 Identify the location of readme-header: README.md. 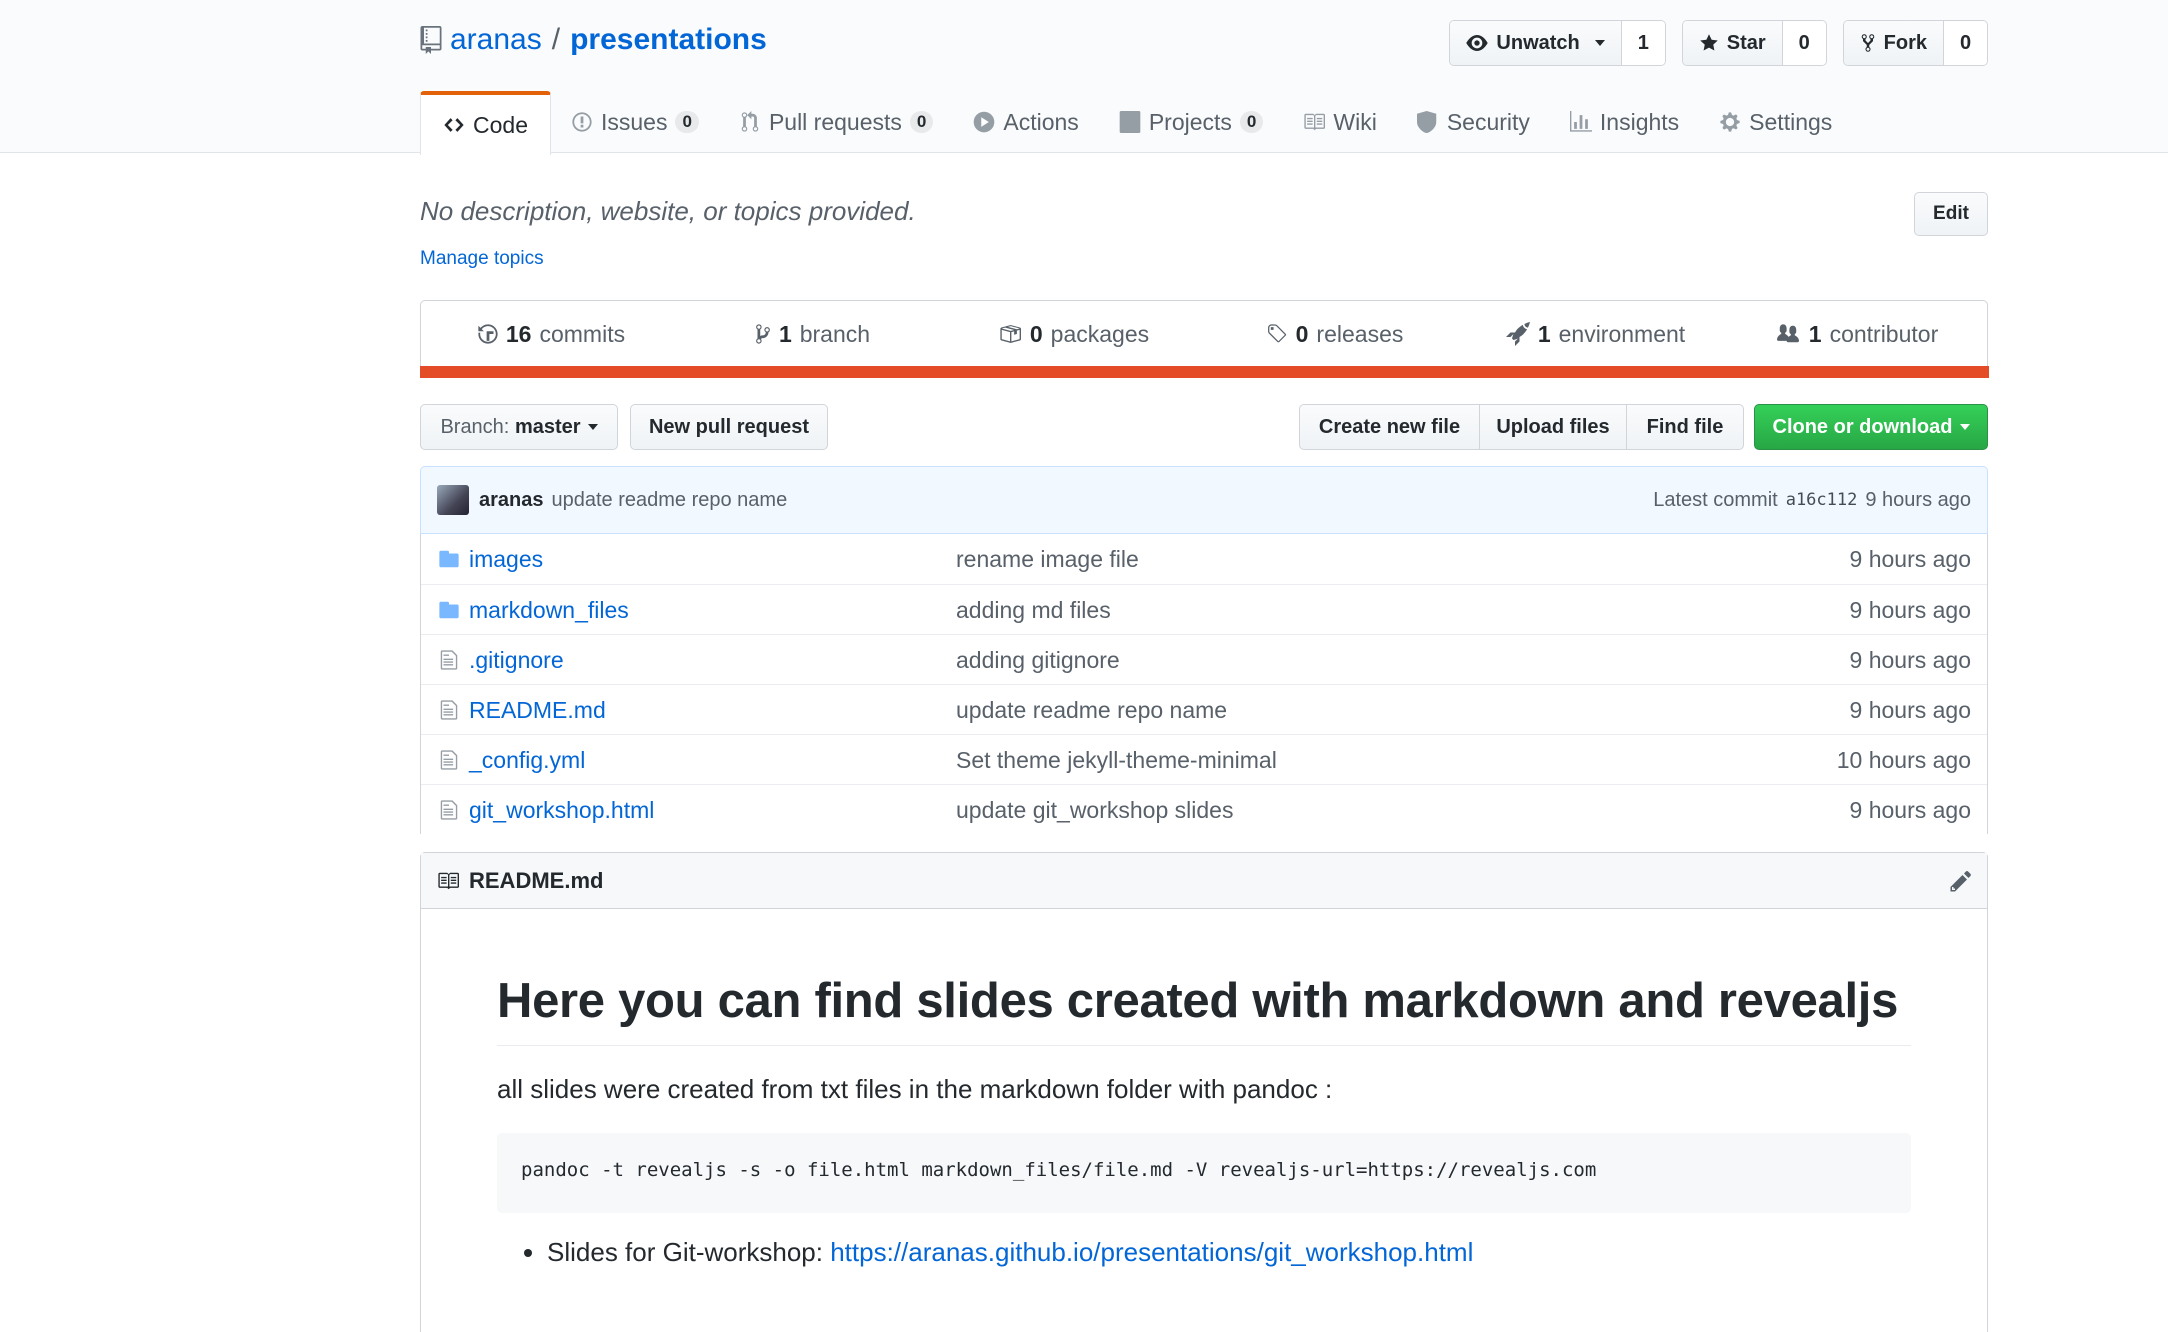
(1204, 881).